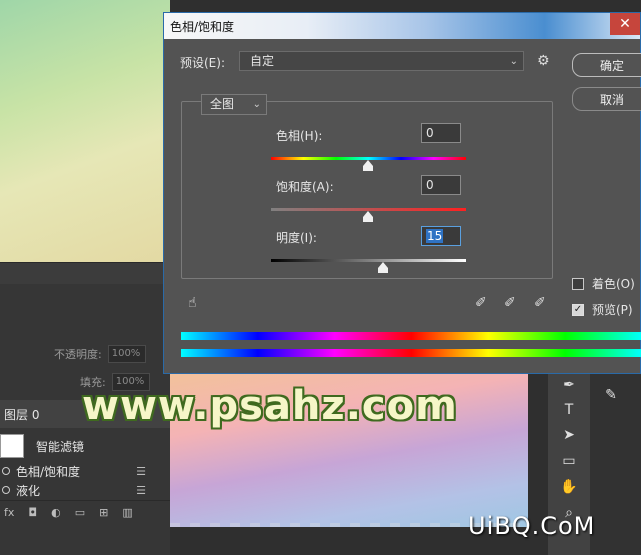 The height and width of the screenshot is (555, 641). I want to click on dialog-title-bar: 色相/饱和度 ✕, so click(402, 26).